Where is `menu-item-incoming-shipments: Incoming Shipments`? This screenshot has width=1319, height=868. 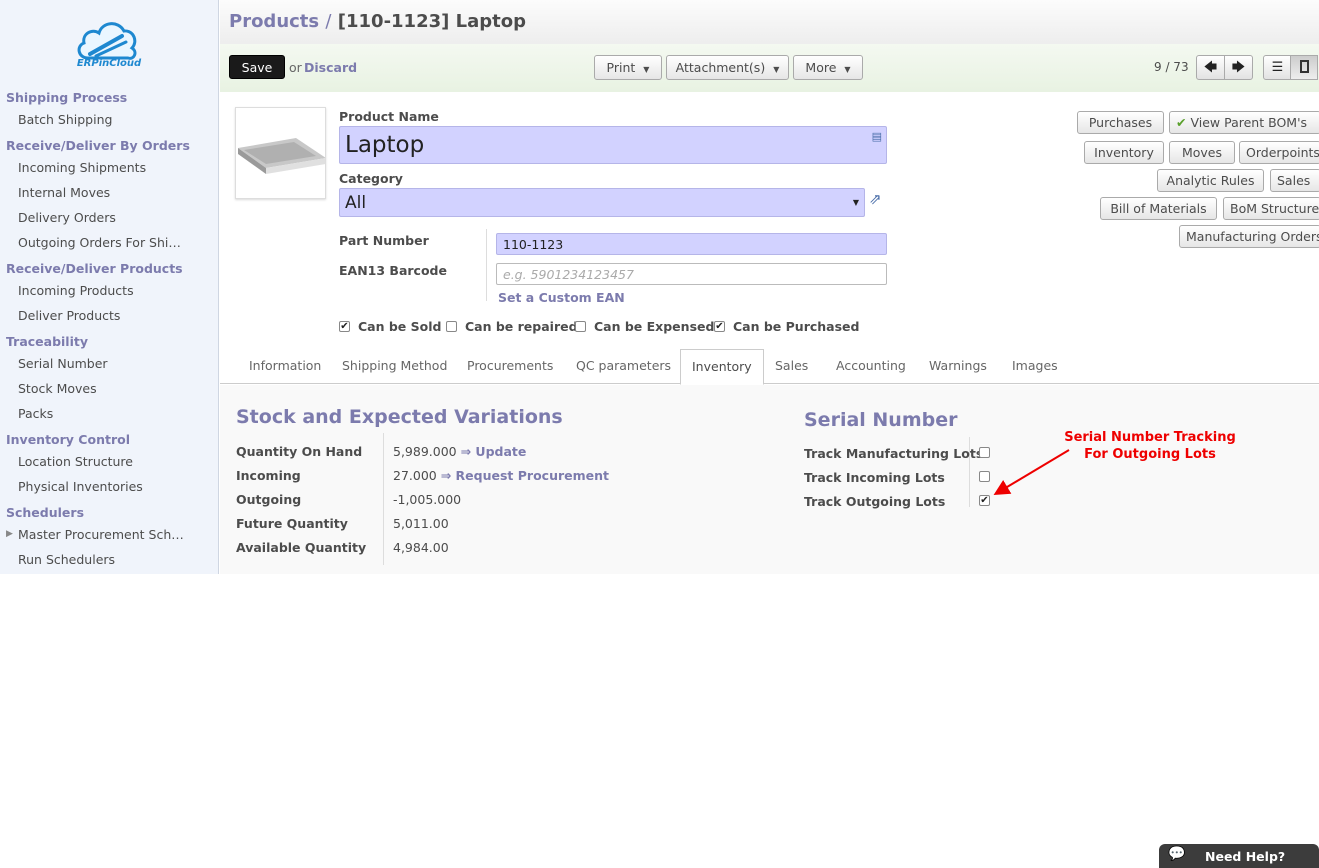 menu-item-incoming-shipments: Incoming Shipments is located at coordinates (92, 167).